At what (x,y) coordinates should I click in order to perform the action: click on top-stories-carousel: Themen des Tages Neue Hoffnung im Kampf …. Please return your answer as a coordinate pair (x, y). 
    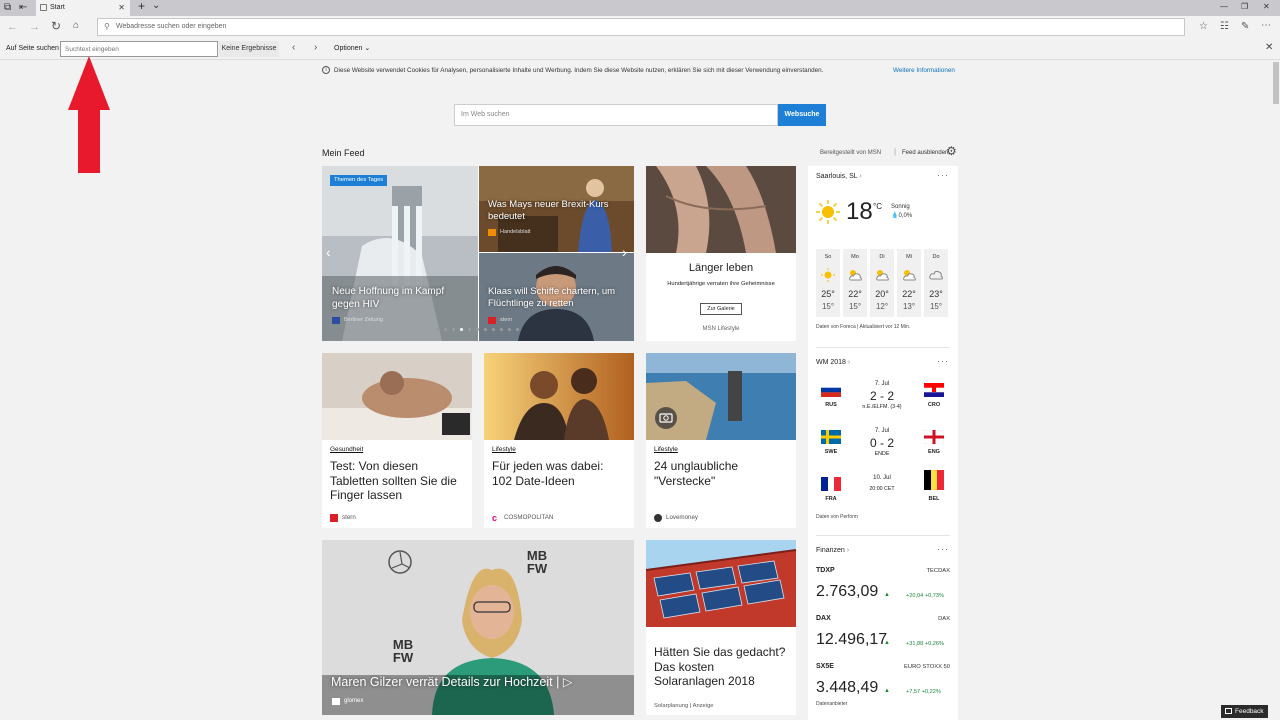
    Looking at the image, I should click on (478, 253).